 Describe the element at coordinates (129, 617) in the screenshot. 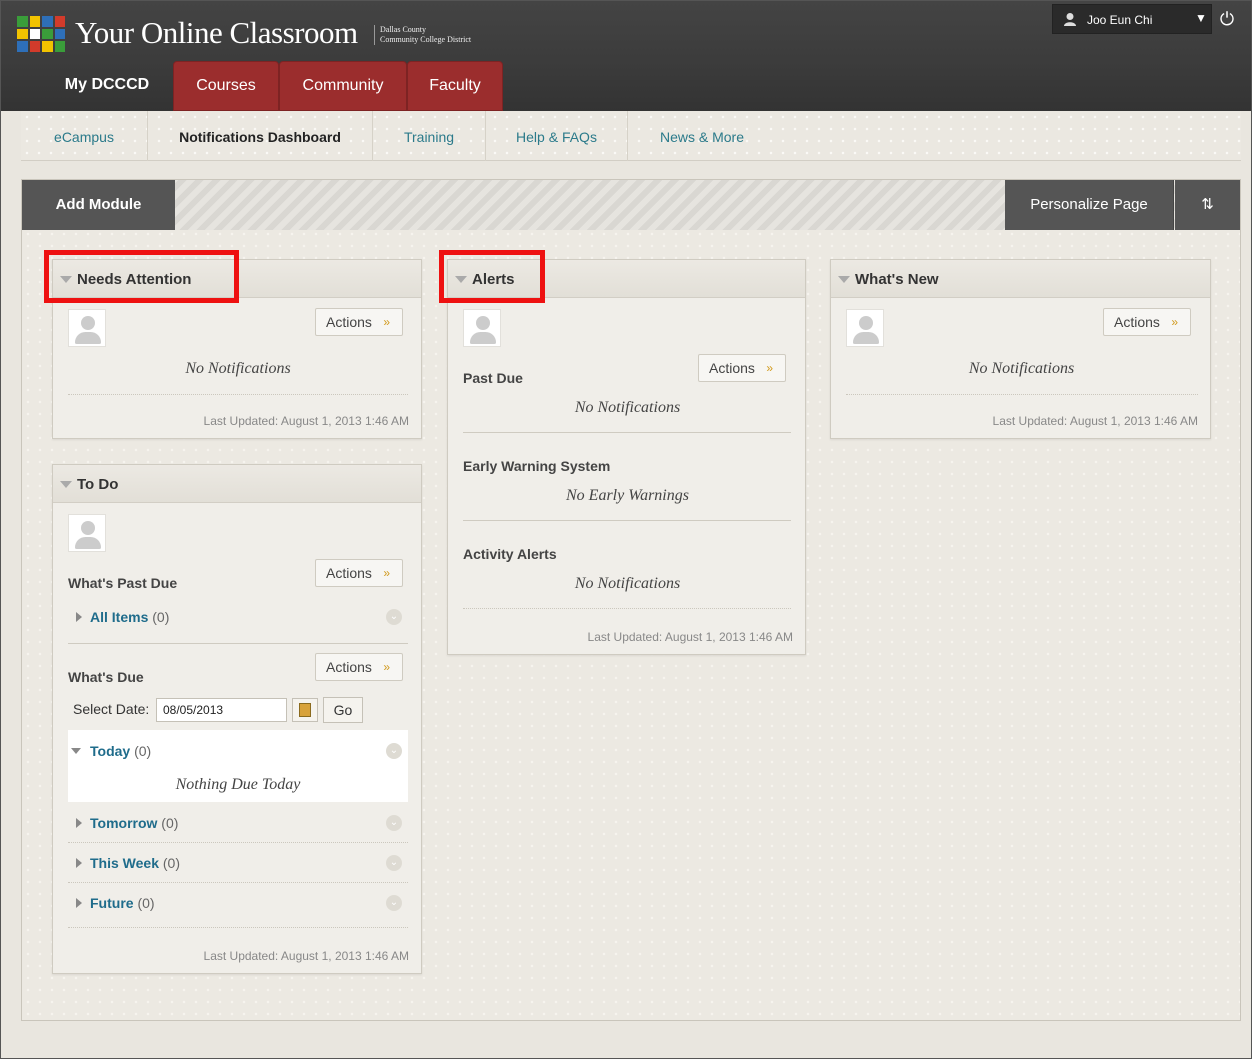

I see `all-items-link: All Items (0)` at that location.